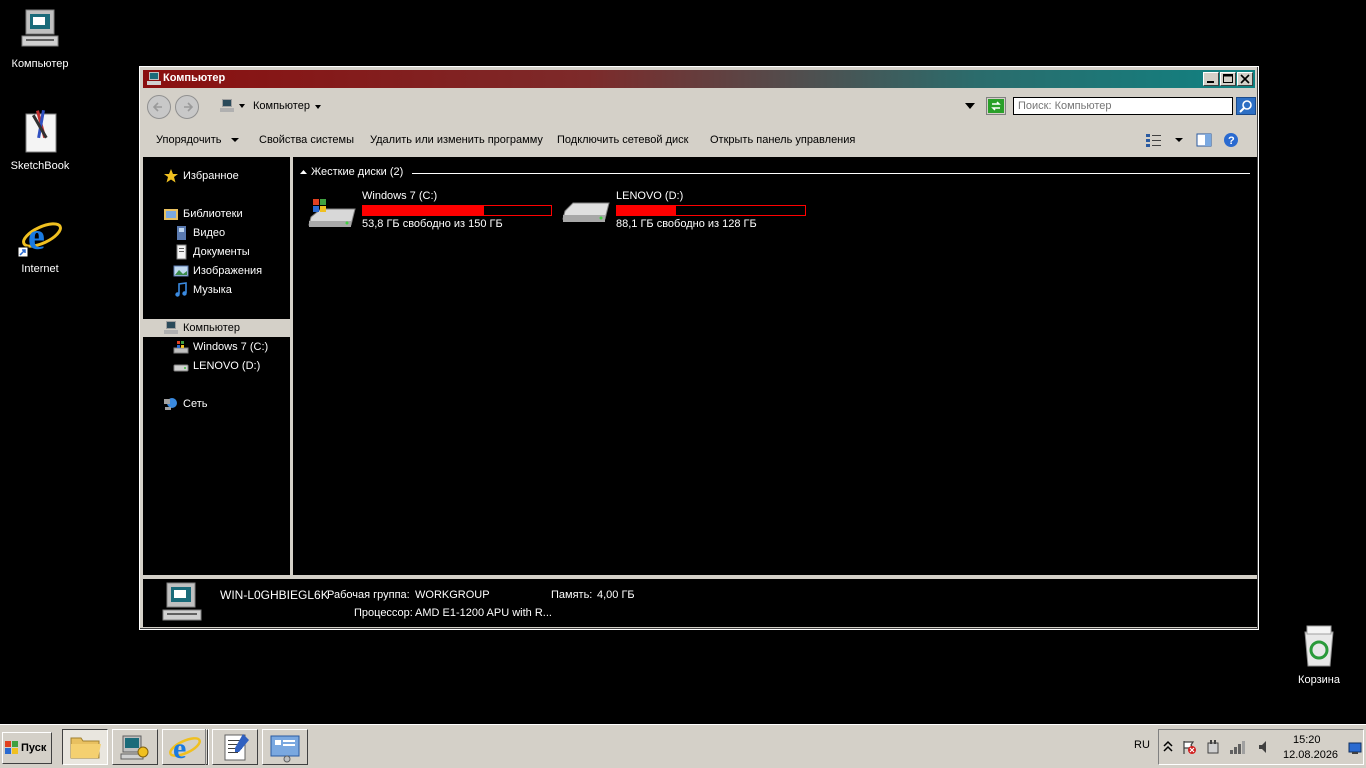 The width and height of the screenshot is (1366, 768). Describe the element at coordinates (970, 106) in the screenshot. I see `dropdown-arrow-icon` at that location.